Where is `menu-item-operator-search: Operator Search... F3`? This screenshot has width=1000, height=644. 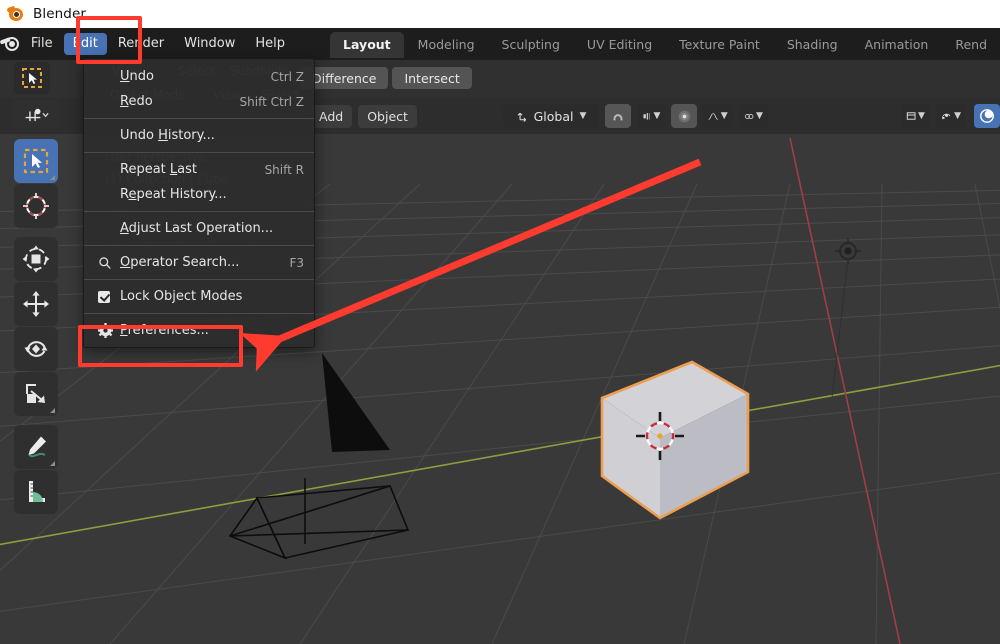 menu-item-operator-search: Operator Search... F3 is located at coordinates (199, 262).